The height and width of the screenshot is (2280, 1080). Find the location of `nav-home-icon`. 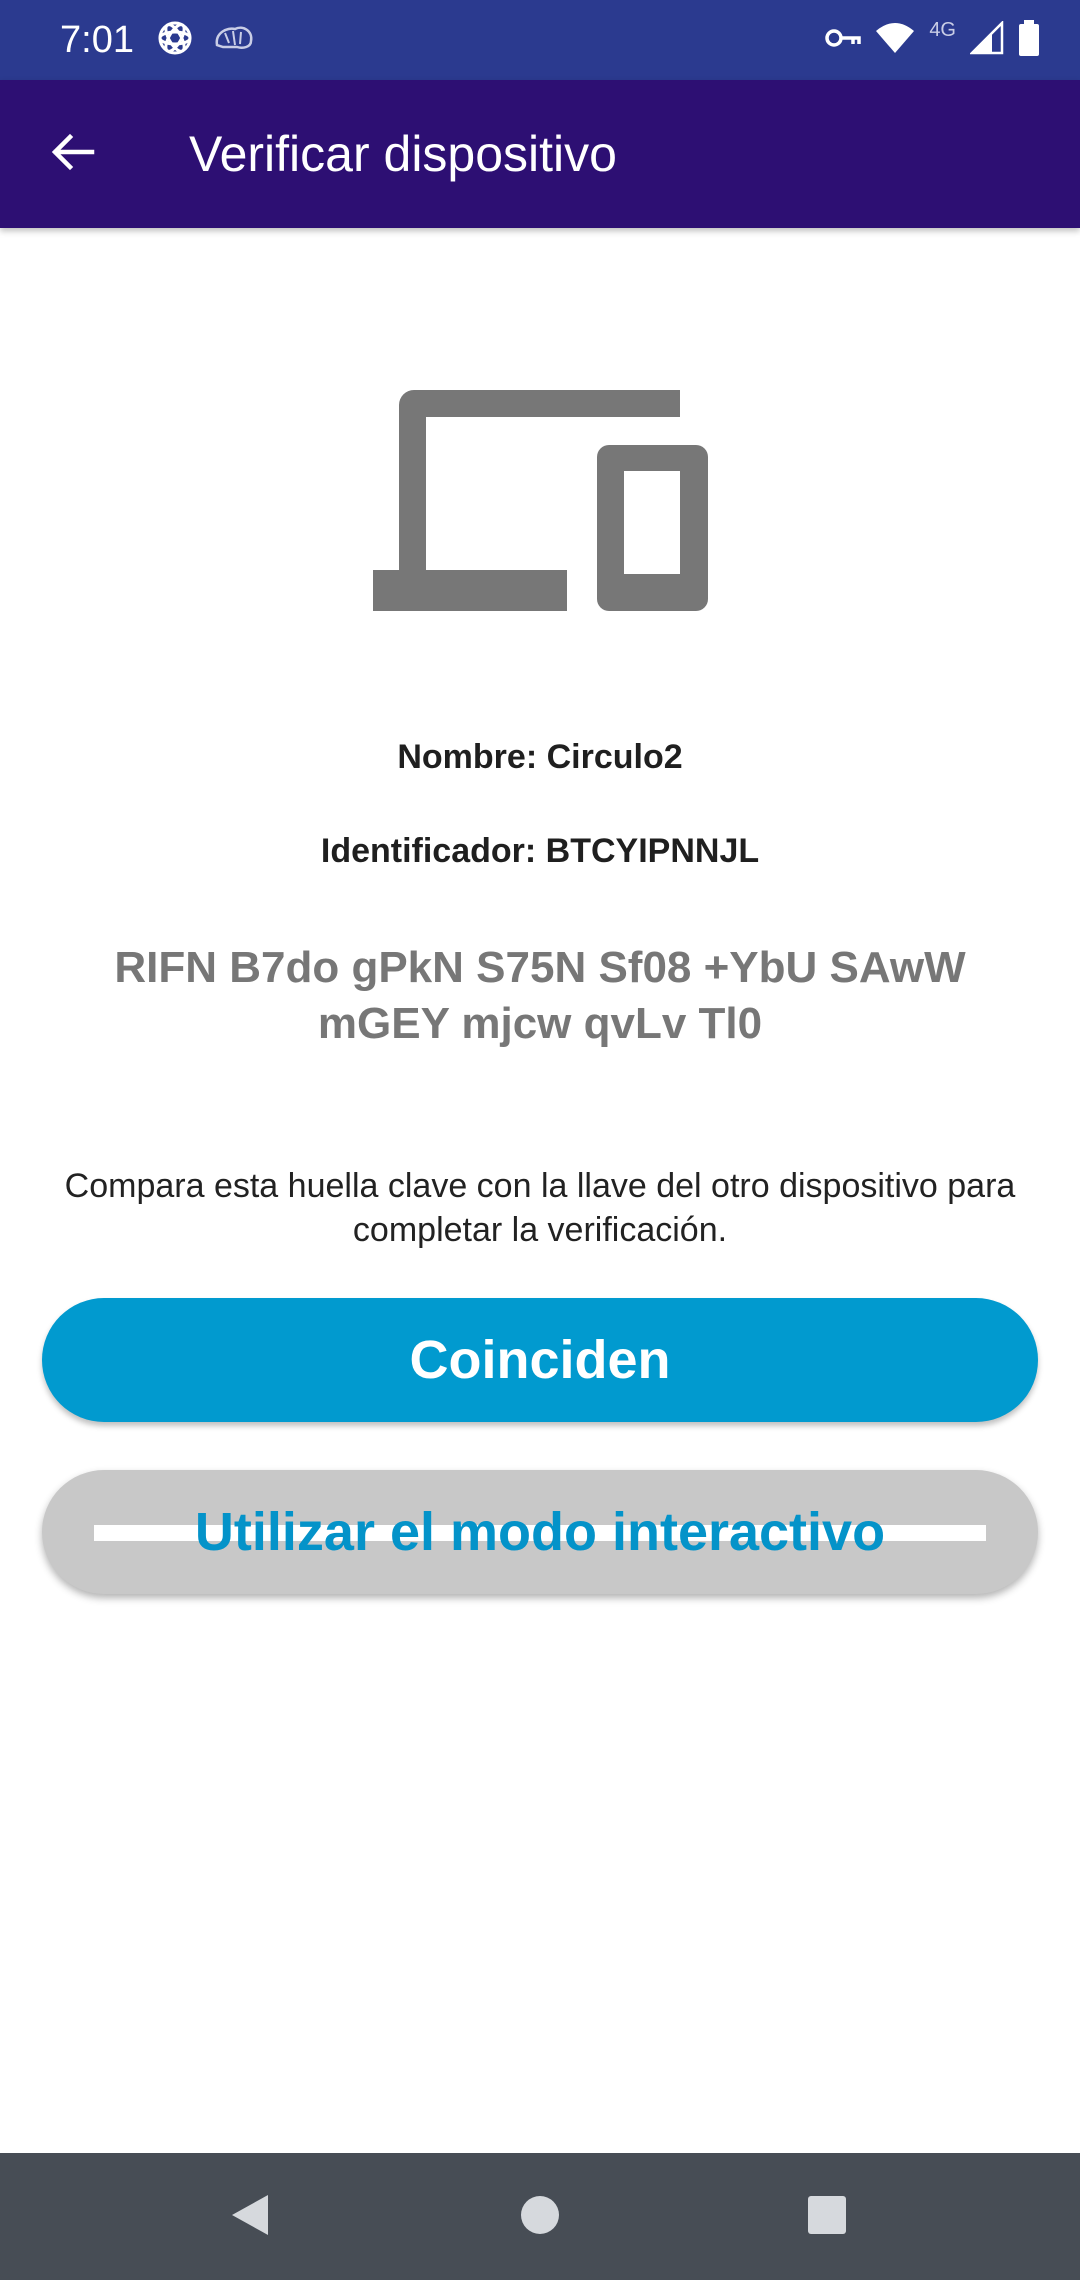

nav-home-icon is located at coordinates (540, 2217).